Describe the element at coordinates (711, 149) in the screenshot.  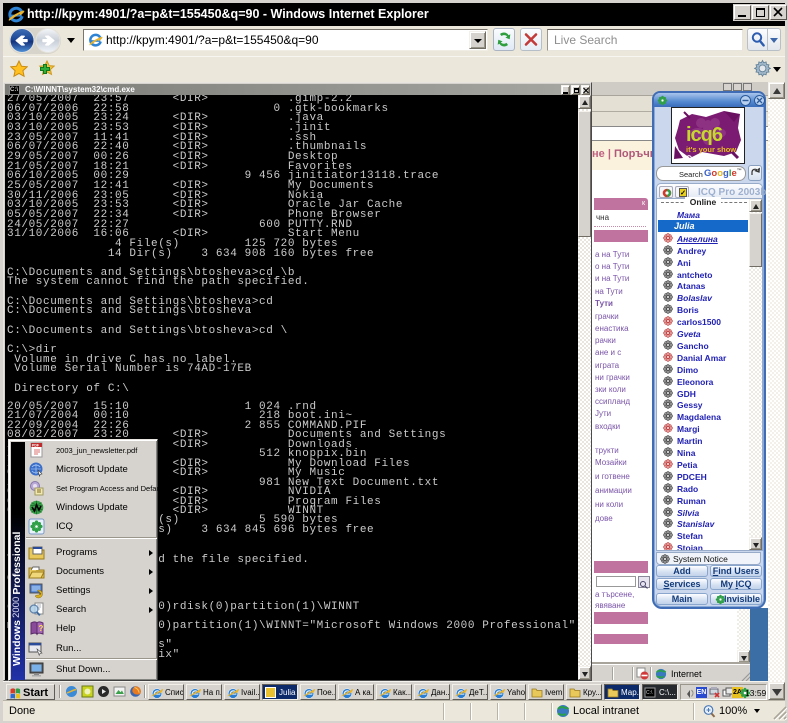
I see `svg-text: it's your show` at that location.